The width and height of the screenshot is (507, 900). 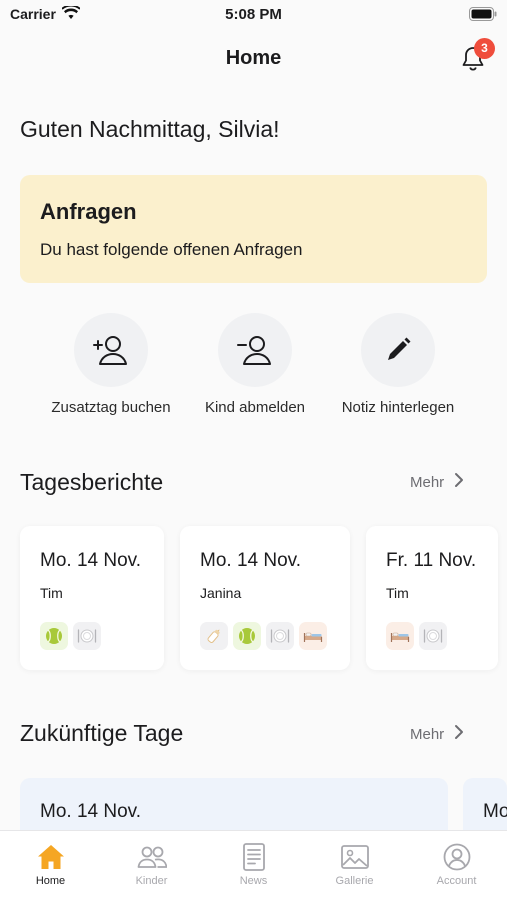 I want to click on future-days-title: Zukünftige Tage, so click(x=102, y=733).